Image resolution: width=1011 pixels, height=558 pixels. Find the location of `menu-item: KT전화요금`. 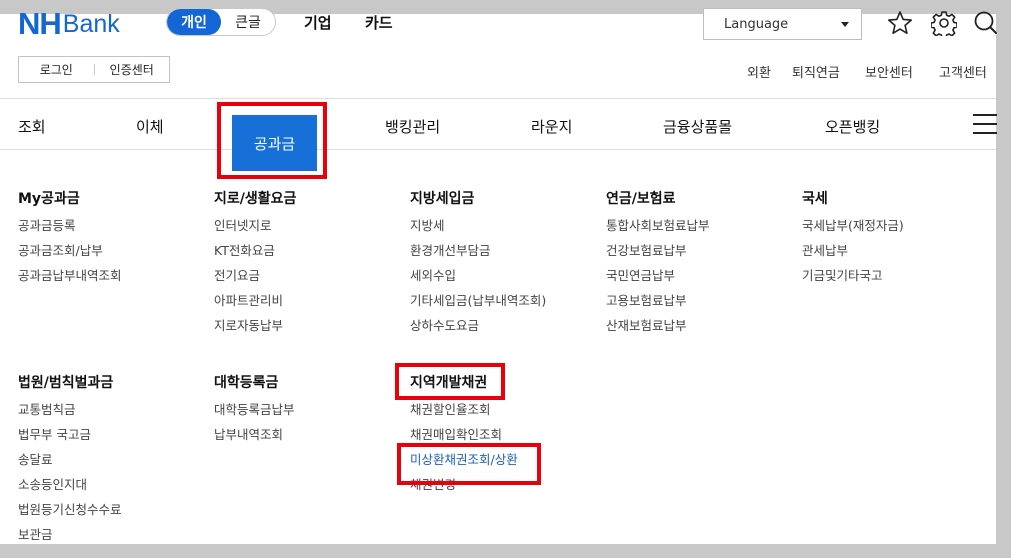

menu-item: KT전화요금 is located at coordinates (255, 254).